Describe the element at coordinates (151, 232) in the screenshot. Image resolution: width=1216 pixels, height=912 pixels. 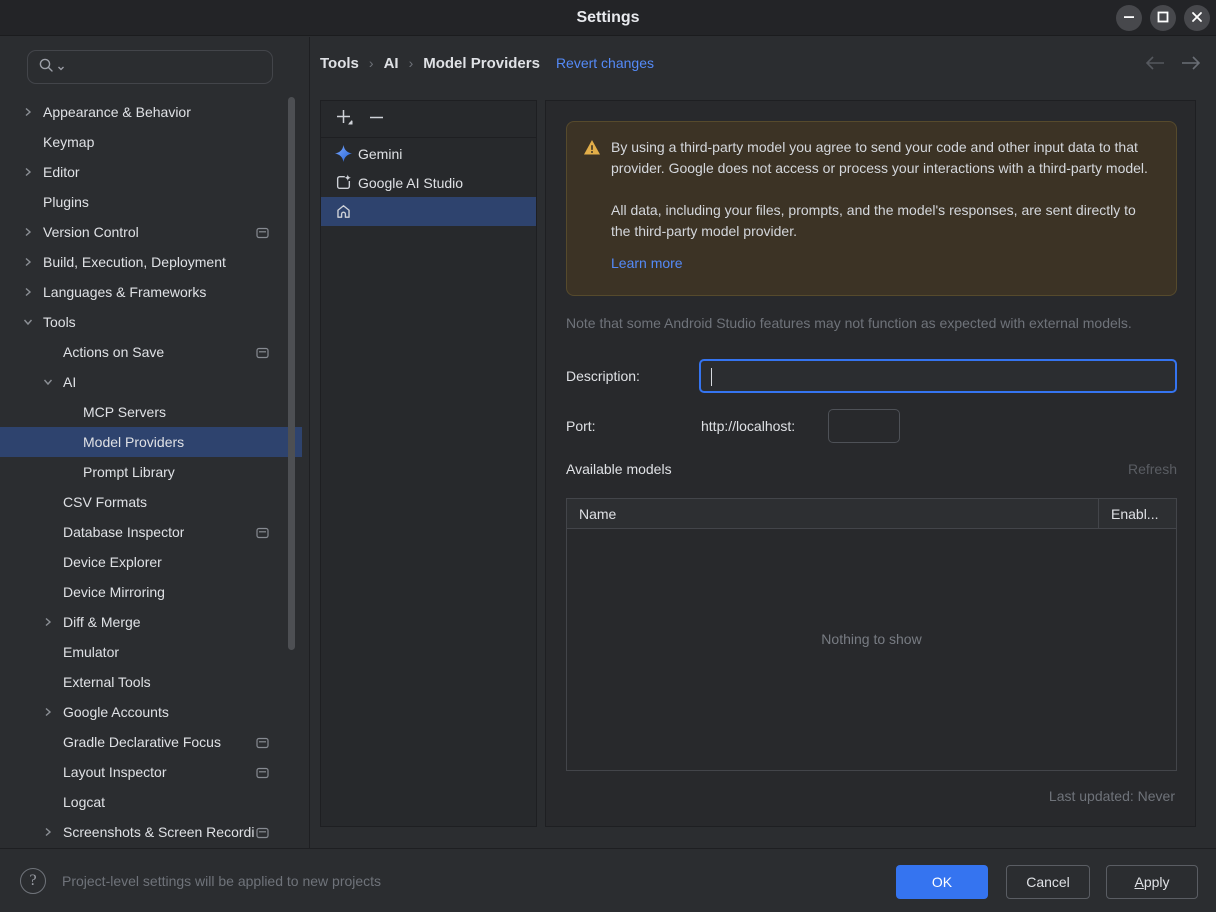
I see `sidebar-item-version-control: Version Control` at that location.